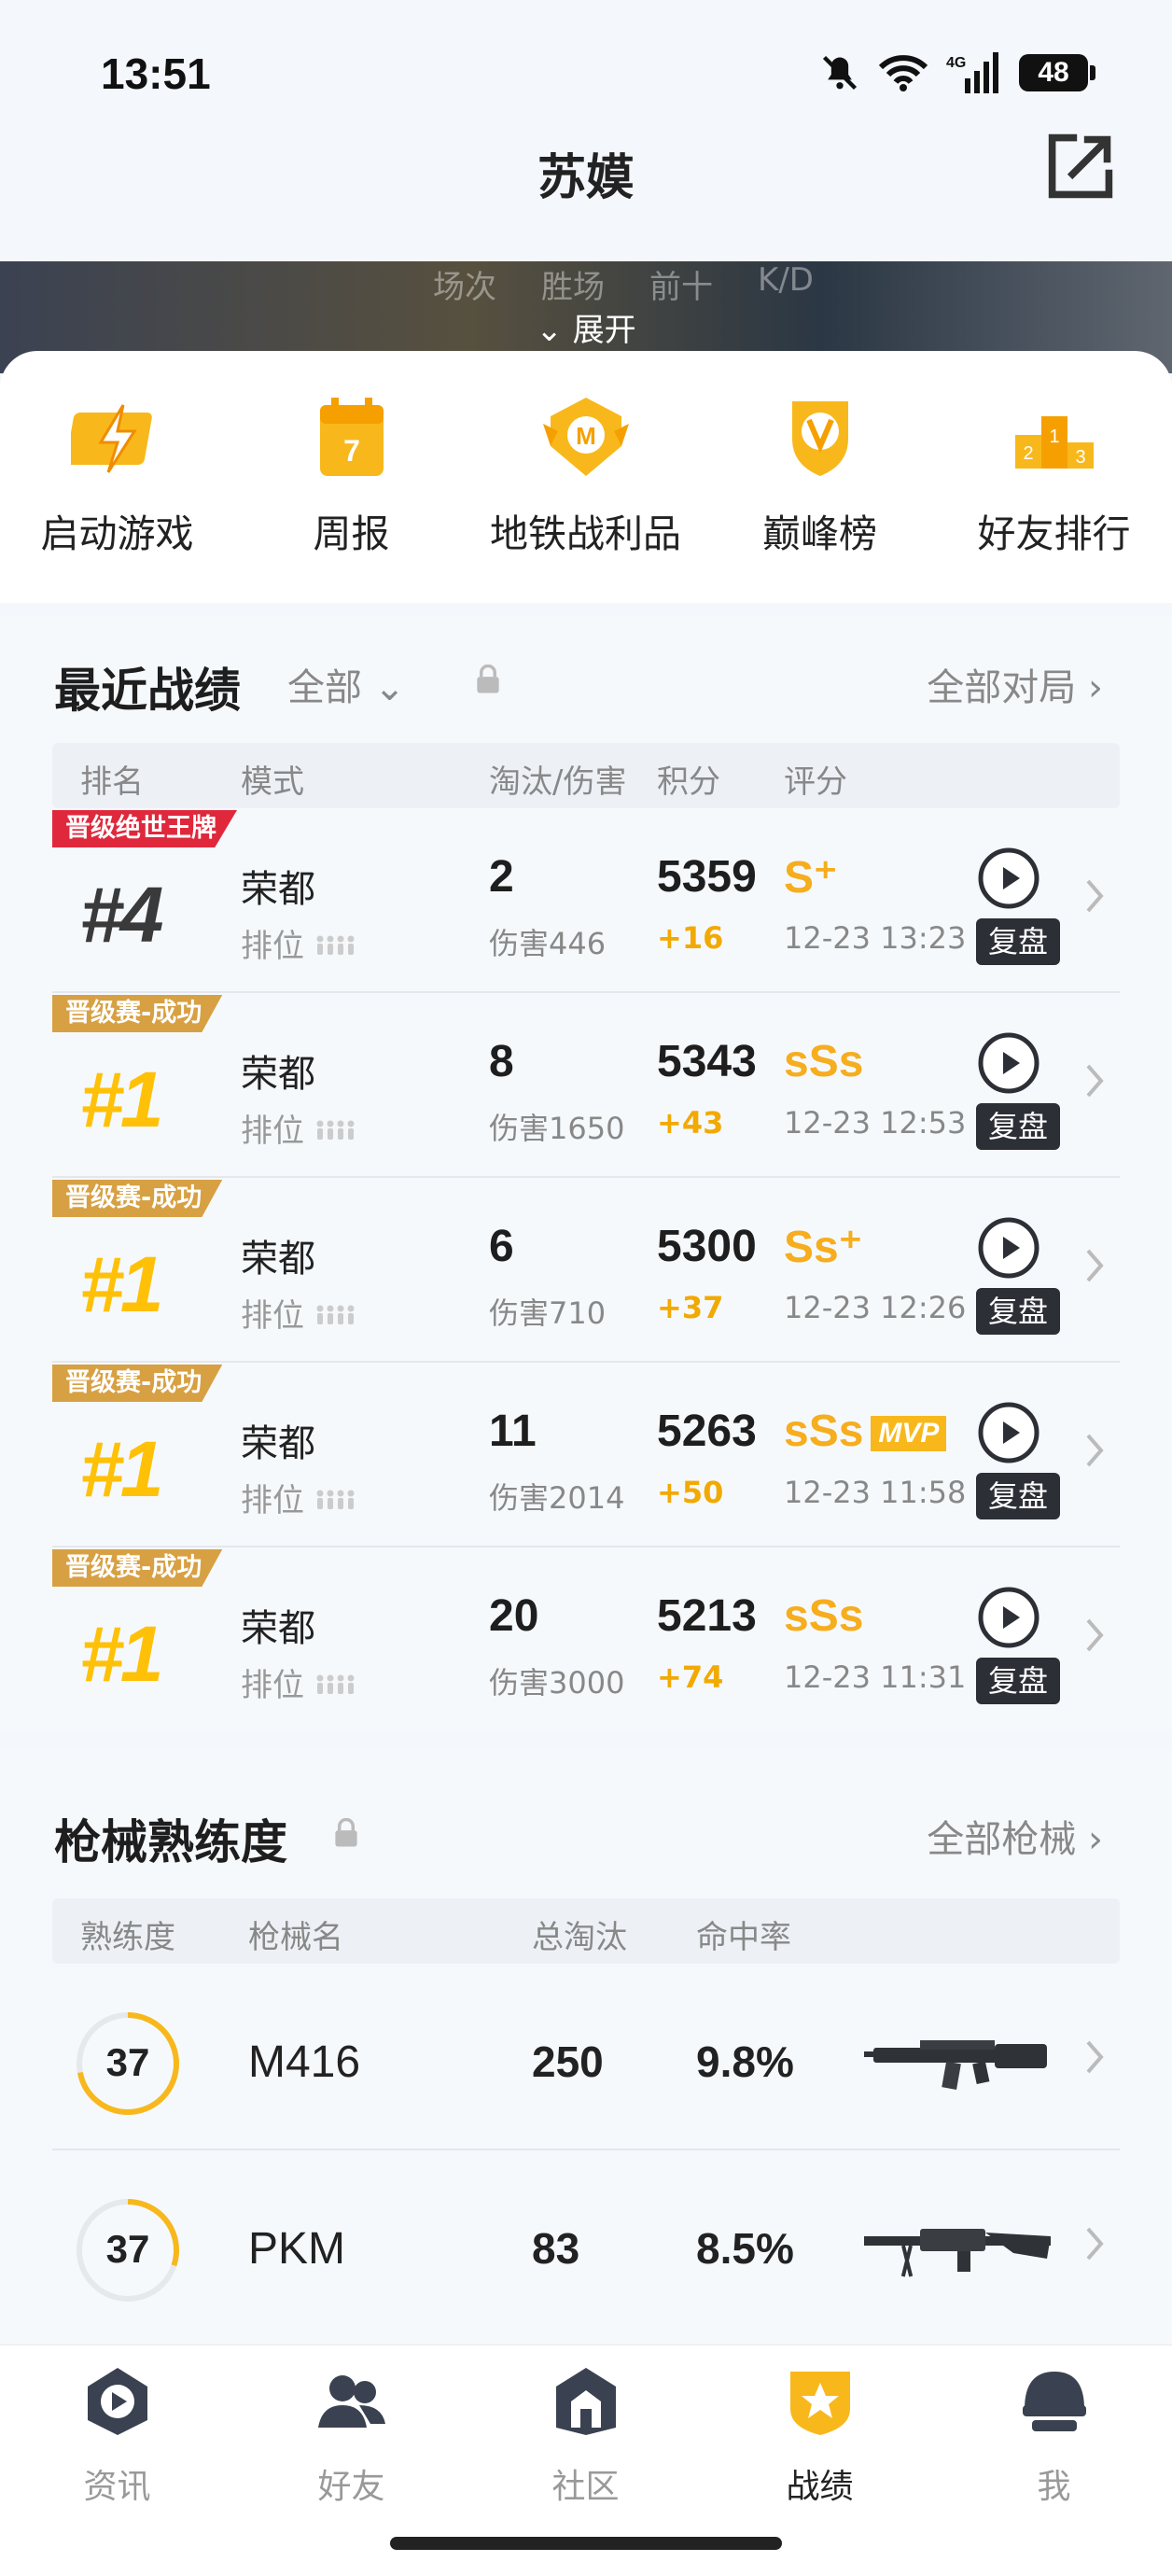  What do you see at coordinates (840, 73) in the screenshot?
I see `mute-icon` at bounding box center [840, 73].